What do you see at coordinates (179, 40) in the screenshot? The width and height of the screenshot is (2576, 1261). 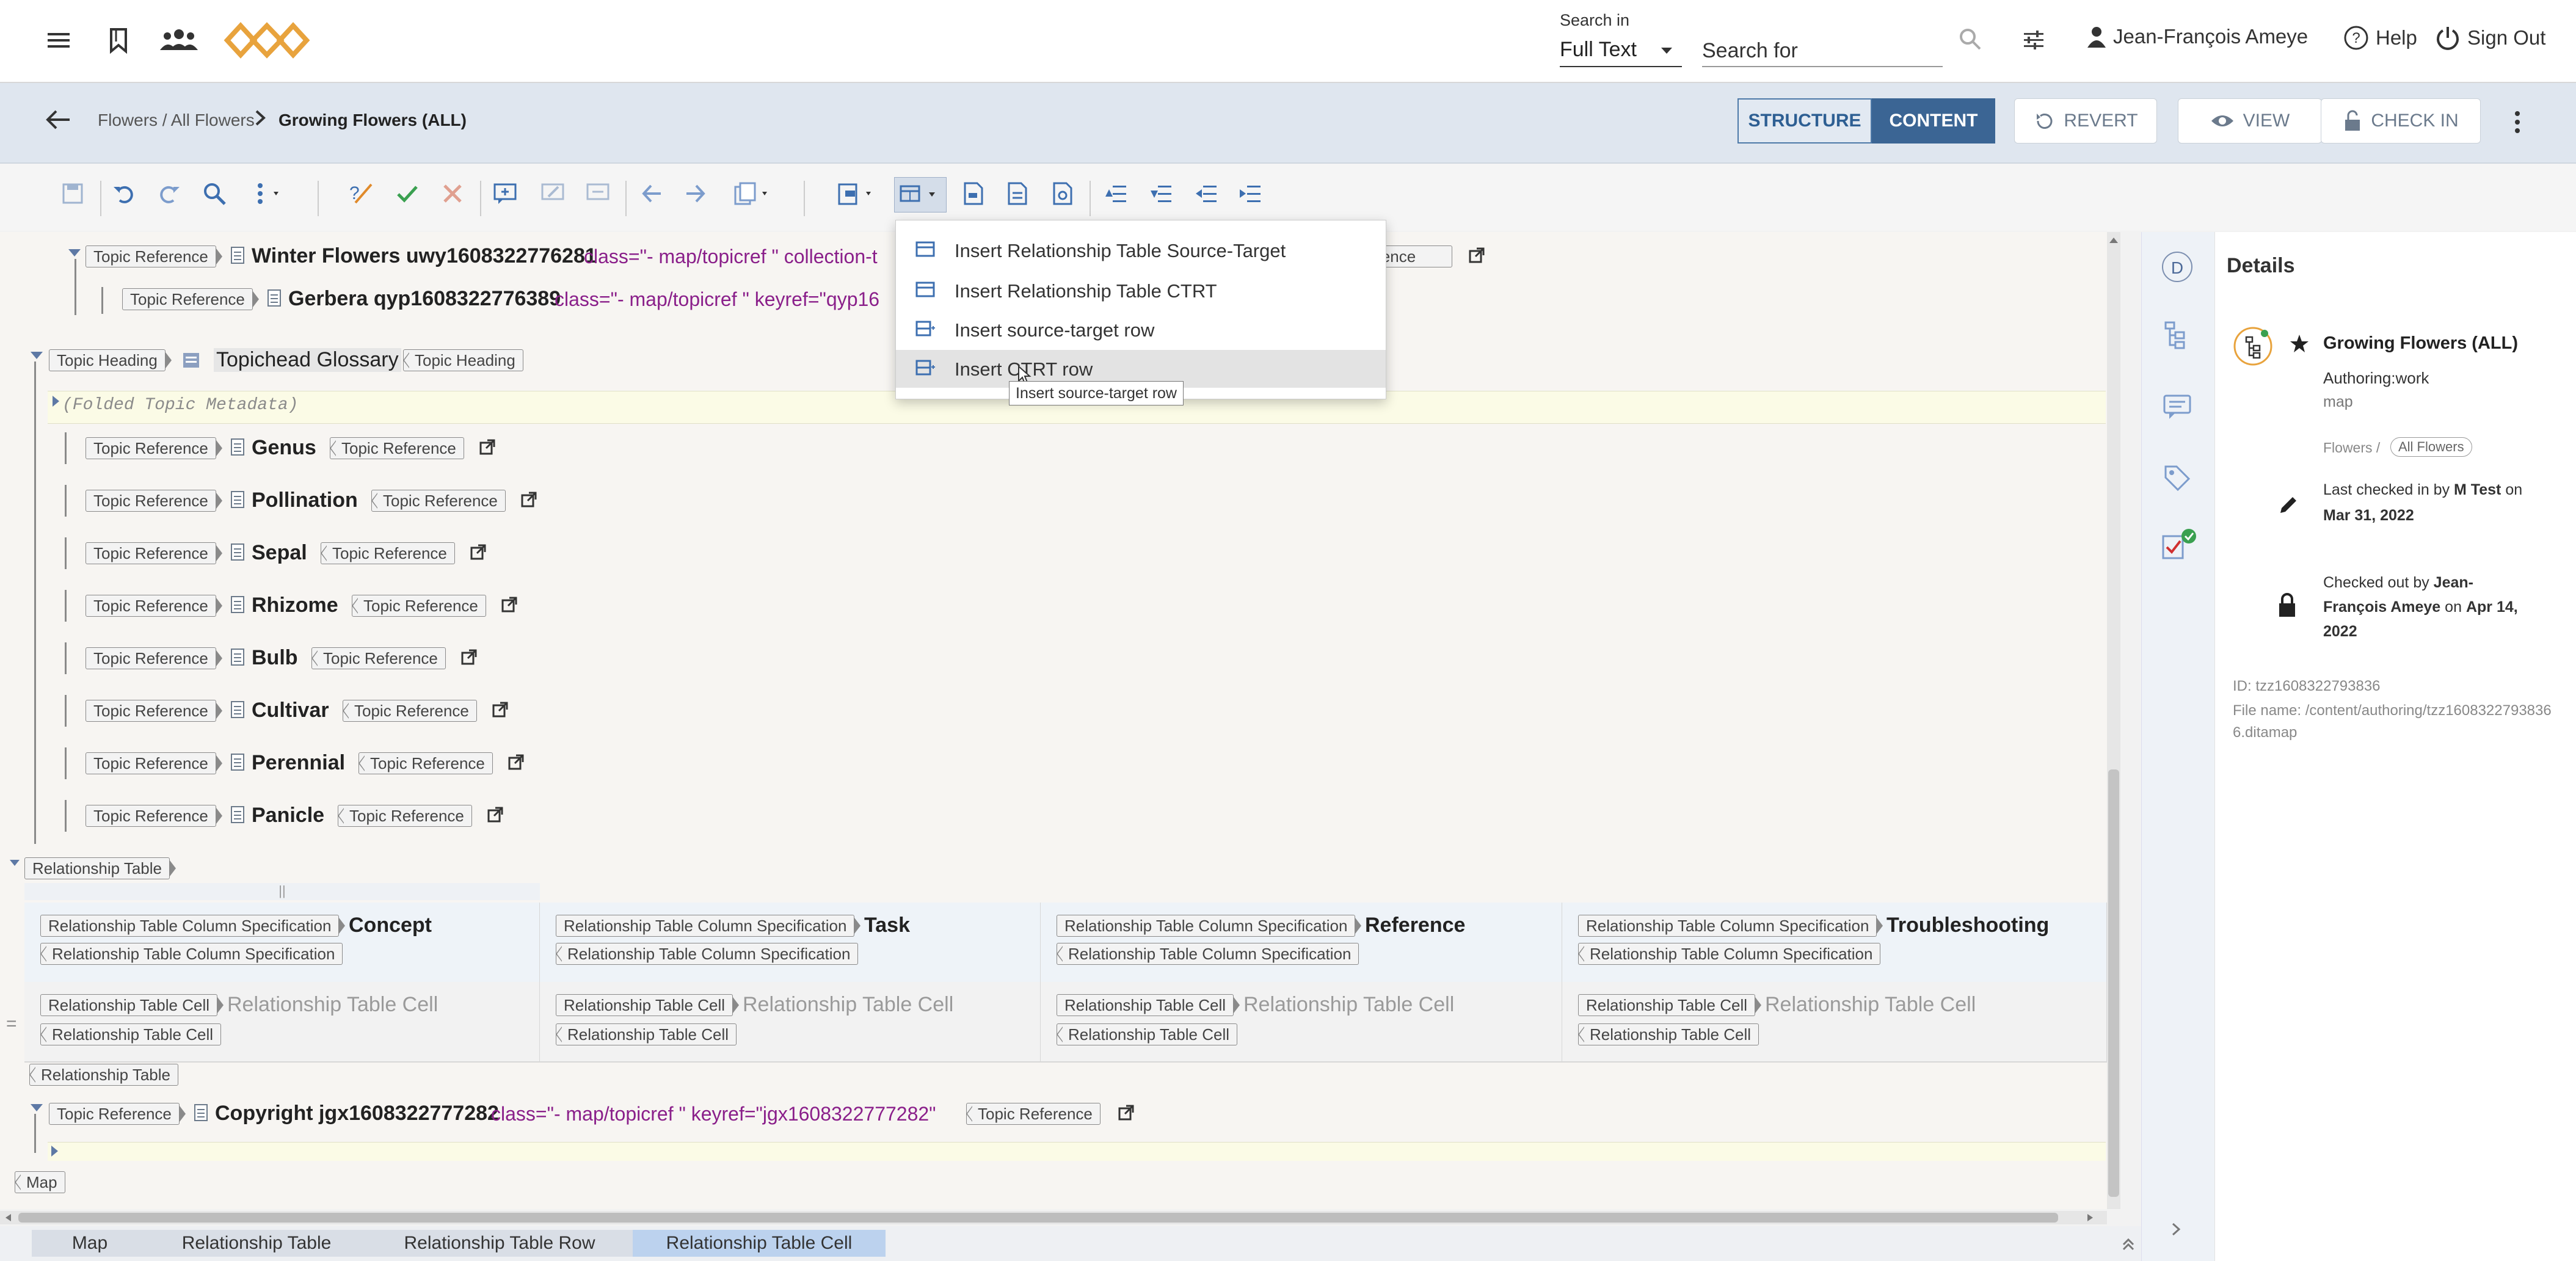 I see `teams-icon` at bounding box center [179, 40].